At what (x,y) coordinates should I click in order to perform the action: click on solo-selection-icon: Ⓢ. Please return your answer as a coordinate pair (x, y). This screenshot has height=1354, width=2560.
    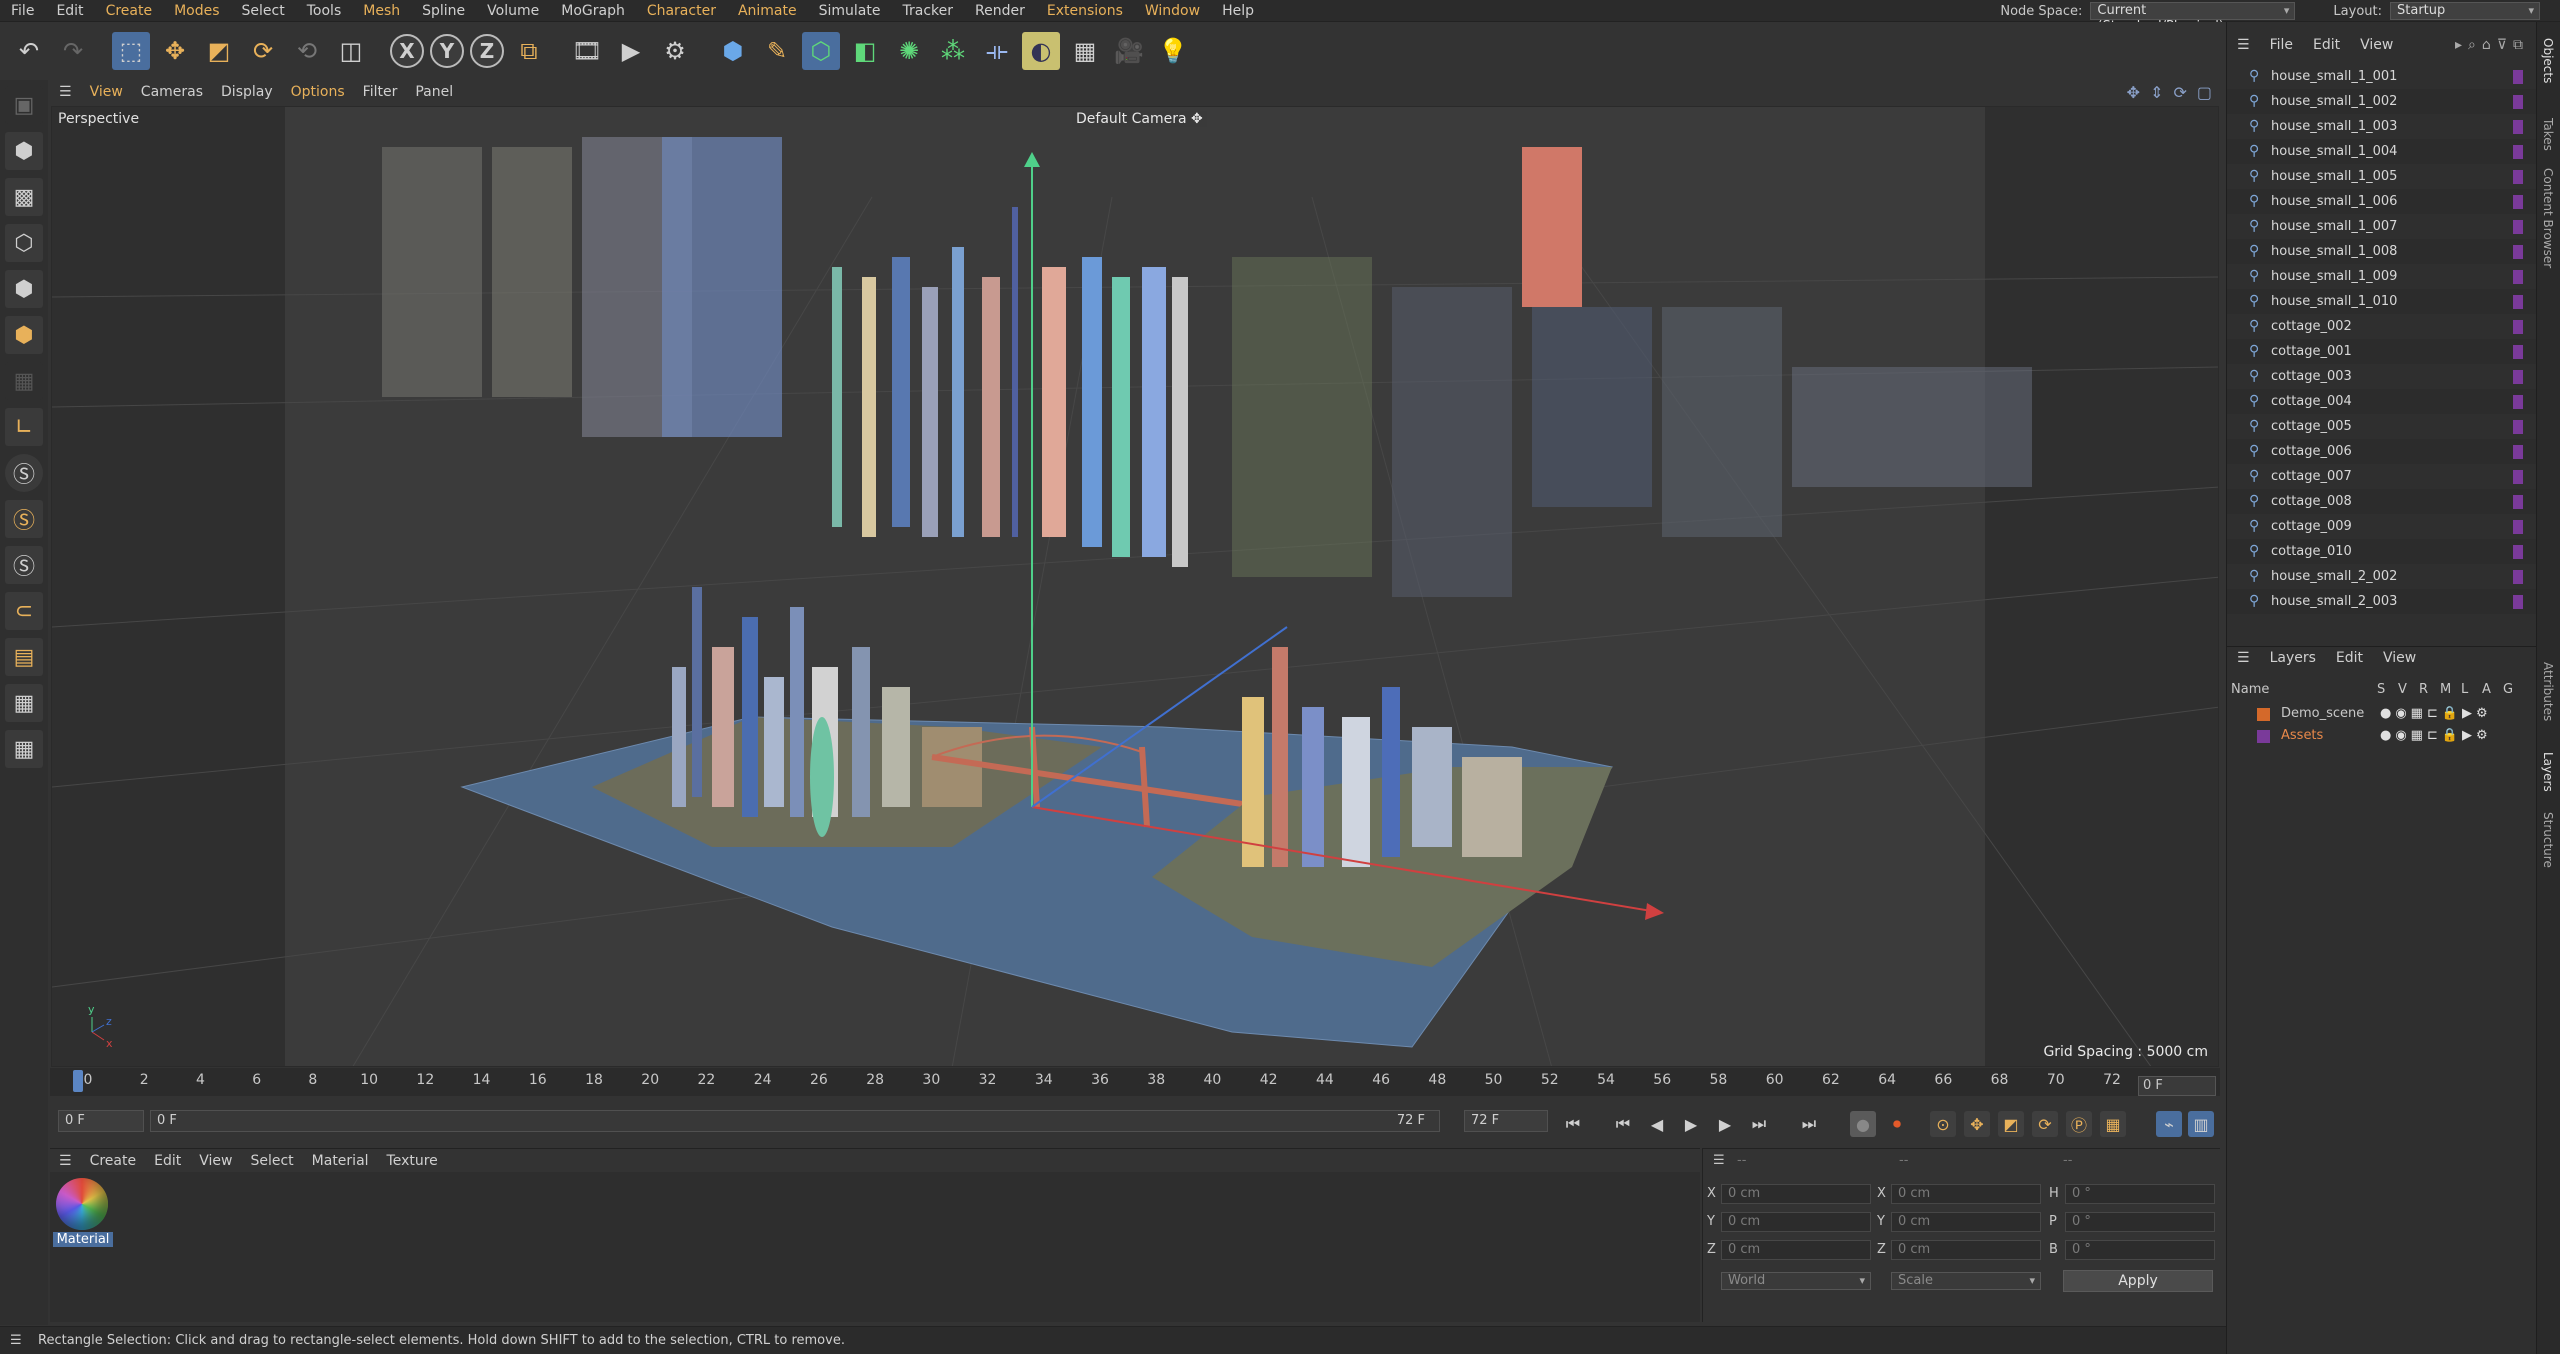
    Looking at the image, I should click on (24, 565).